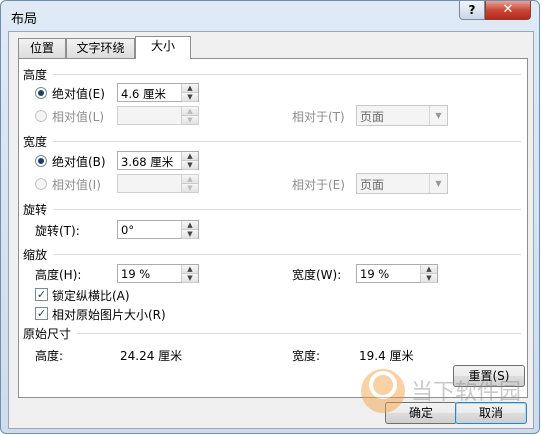  Describe the element at coordinates (372, 185) in the screenshot. I see `width-relative-to-value: 页面` at that location.